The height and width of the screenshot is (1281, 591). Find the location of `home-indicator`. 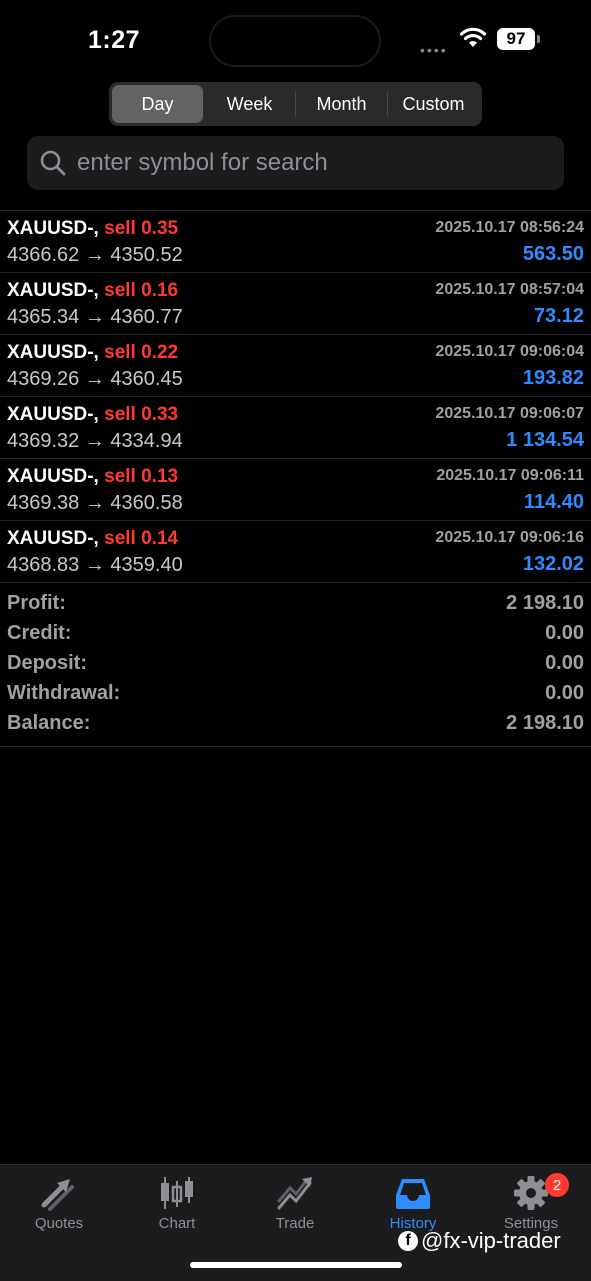

home-indicator is located at coordinates (296, 1265).